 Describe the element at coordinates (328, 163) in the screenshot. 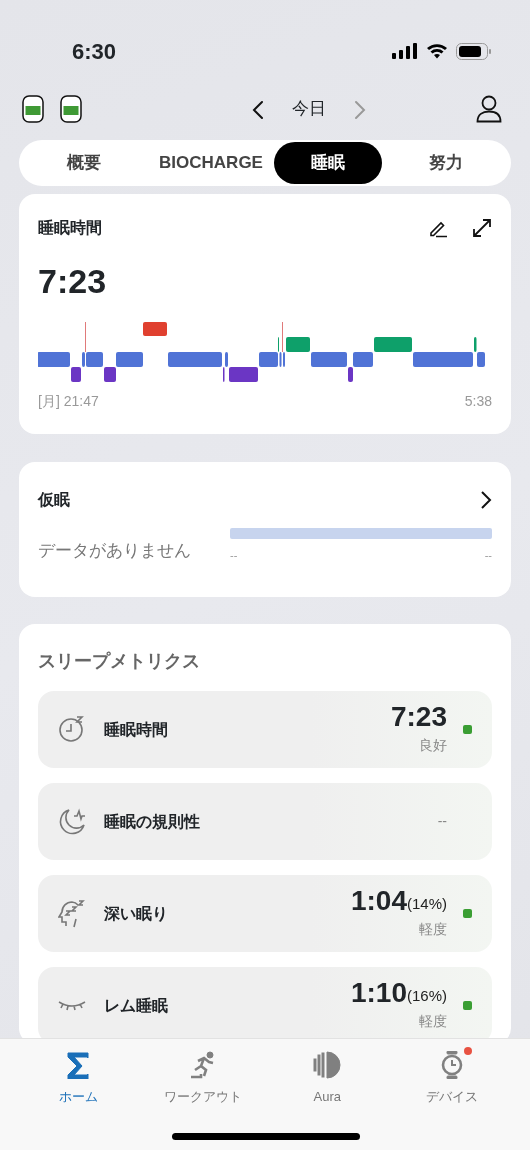

I see `tab: 睡眠` at that location.